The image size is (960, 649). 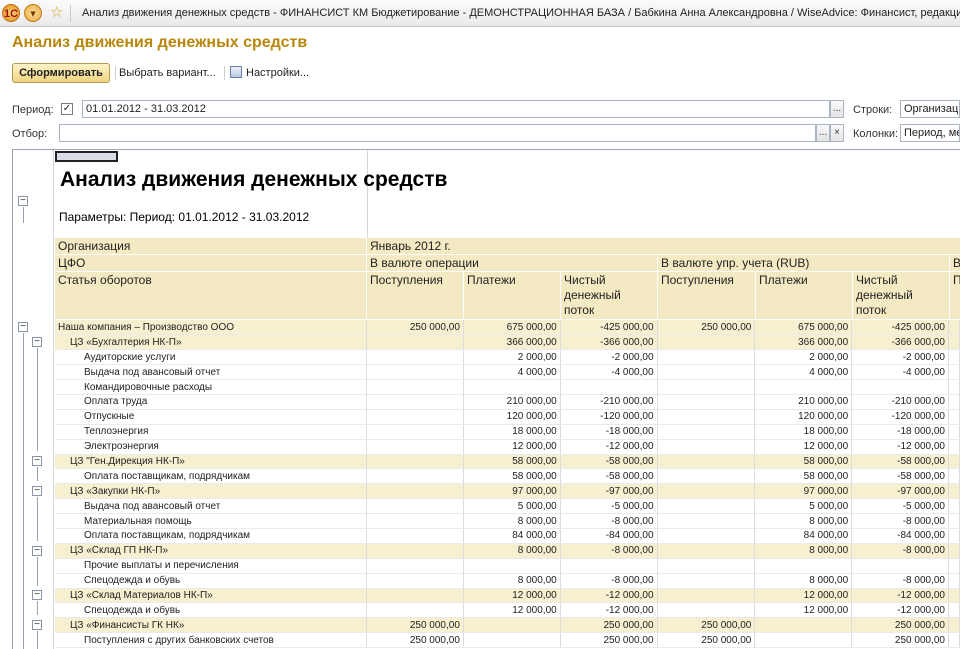 I want to click on article-cell: Выдача под авансовый отчет, so click(x=211, y=506).